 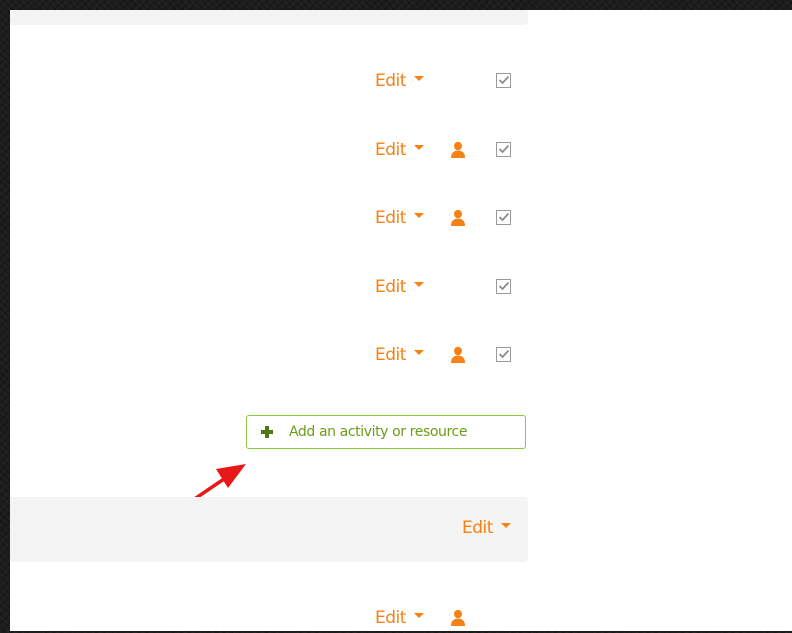 What do you see at coordinates (269, 529) in the screenshot?
I see `section-header: Edit` at bounding box center [269, 529].